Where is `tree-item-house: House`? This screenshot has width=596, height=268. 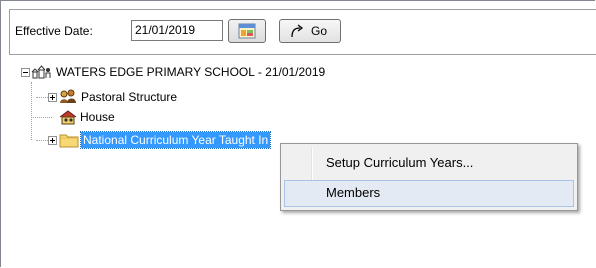
tree-item-house: House is located at coordinates (83, 117).